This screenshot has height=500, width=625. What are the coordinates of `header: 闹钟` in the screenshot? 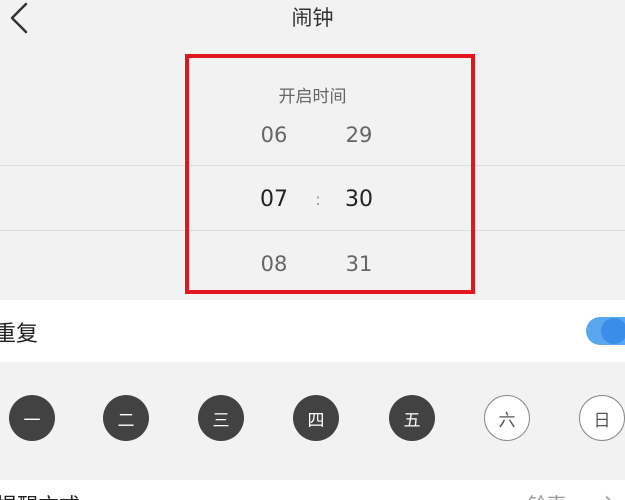 It's located at (312, 22).